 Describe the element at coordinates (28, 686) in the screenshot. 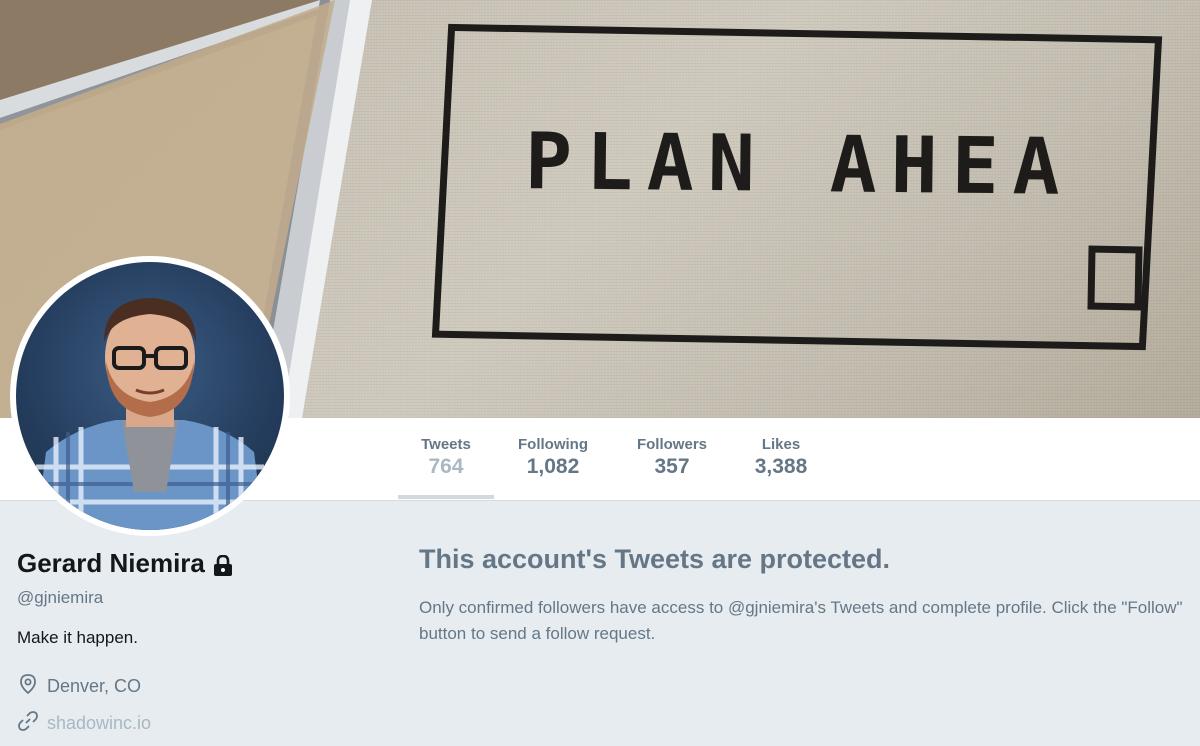

I see `location-pin-icon` at that location.